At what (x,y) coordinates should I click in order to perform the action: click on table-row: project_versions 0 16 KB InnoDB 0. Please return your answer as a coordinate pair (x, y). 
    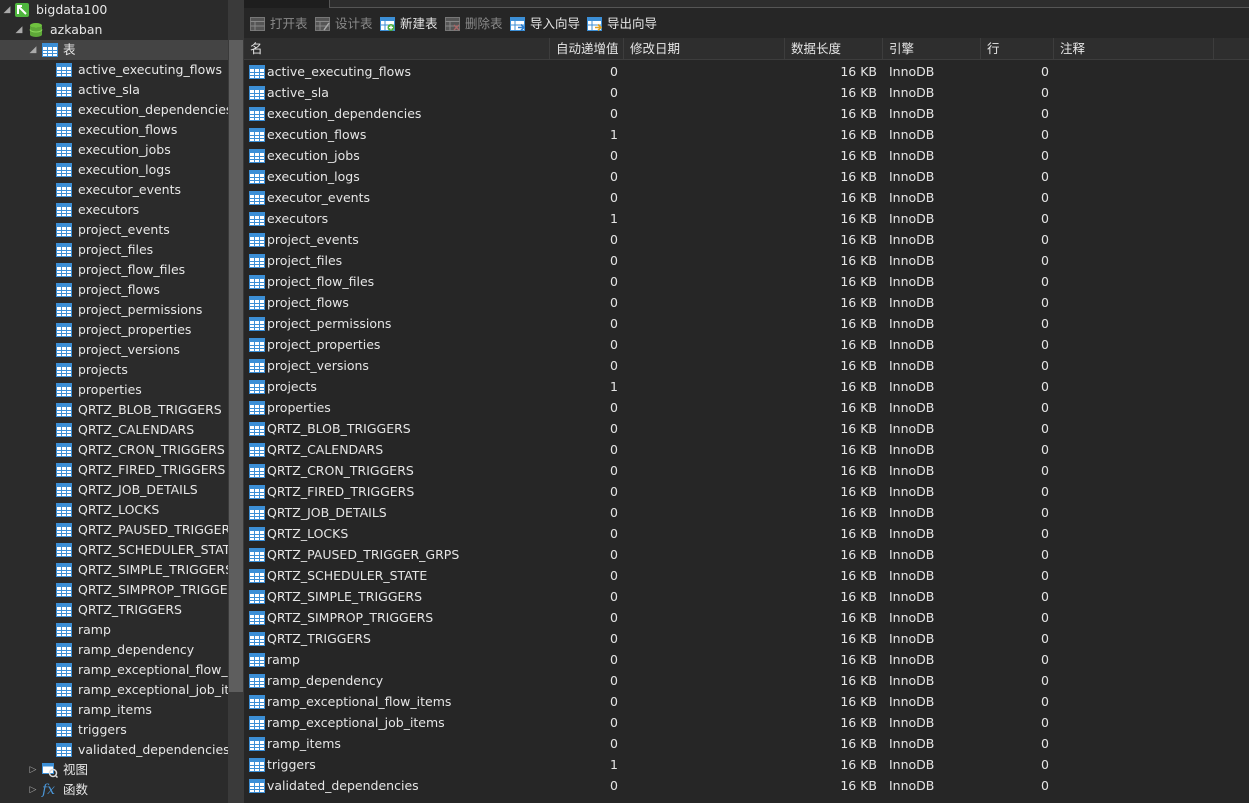
    Looking at the image, I should click on (746, 365).